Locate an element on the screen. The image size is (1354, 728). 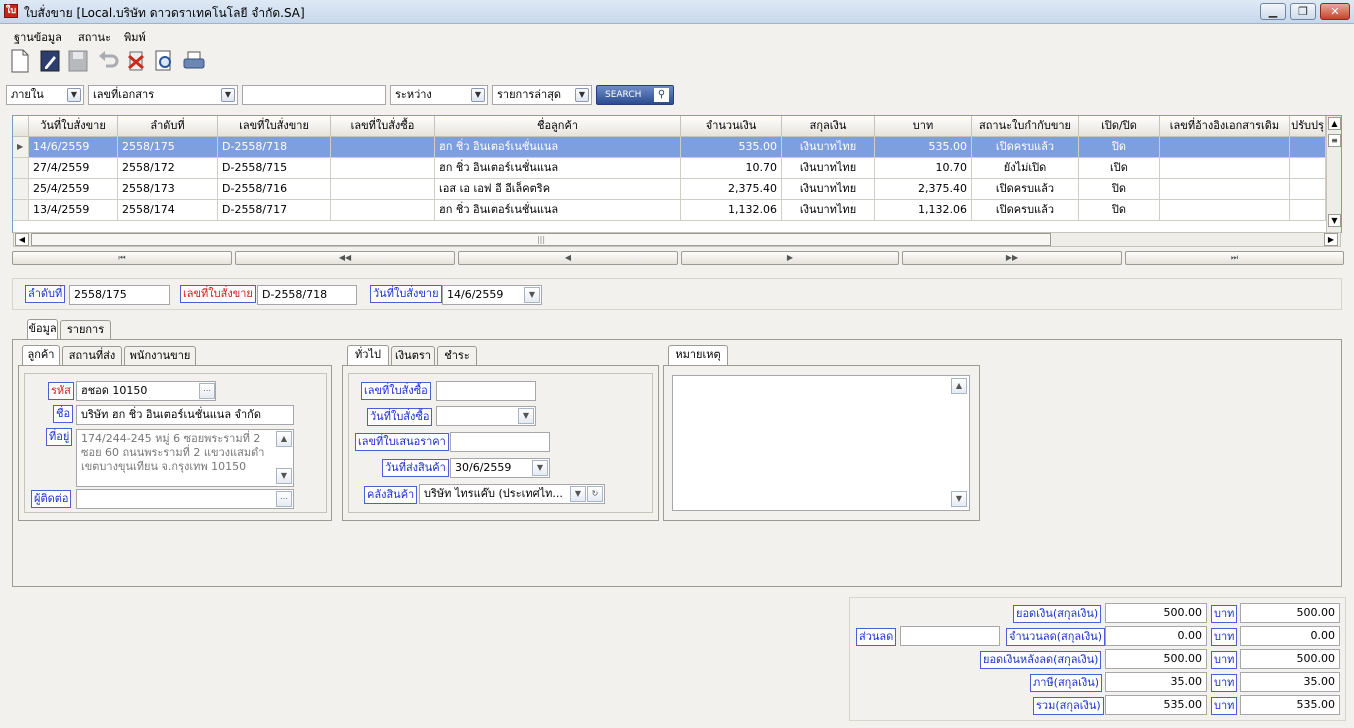
column-header: สกุลเงิน is located at coordinates (828, 126).